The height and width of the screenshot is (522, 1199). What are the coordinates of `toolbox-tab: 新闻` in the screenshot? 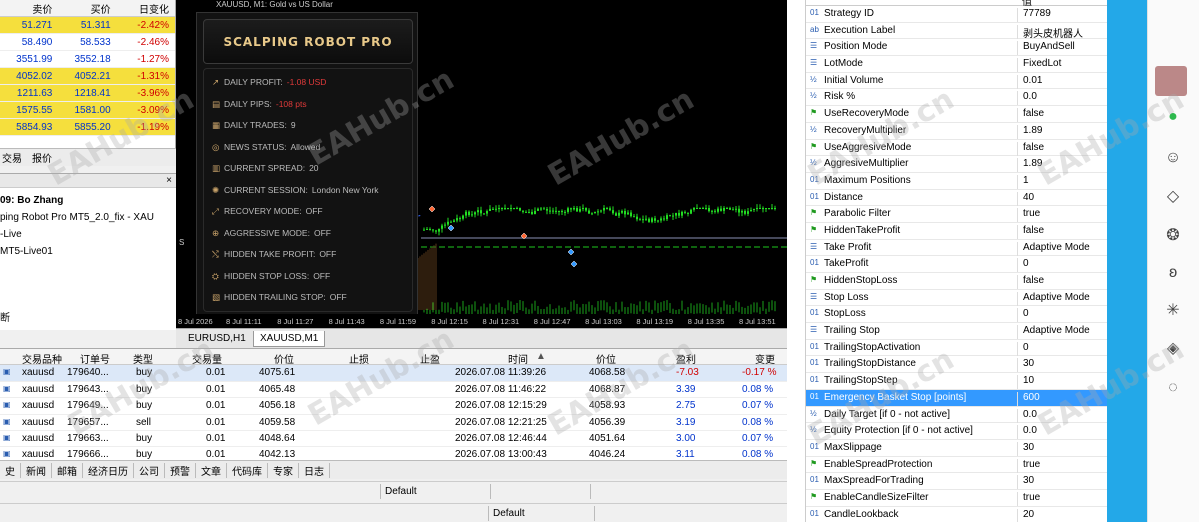 It's located at (36, 470).